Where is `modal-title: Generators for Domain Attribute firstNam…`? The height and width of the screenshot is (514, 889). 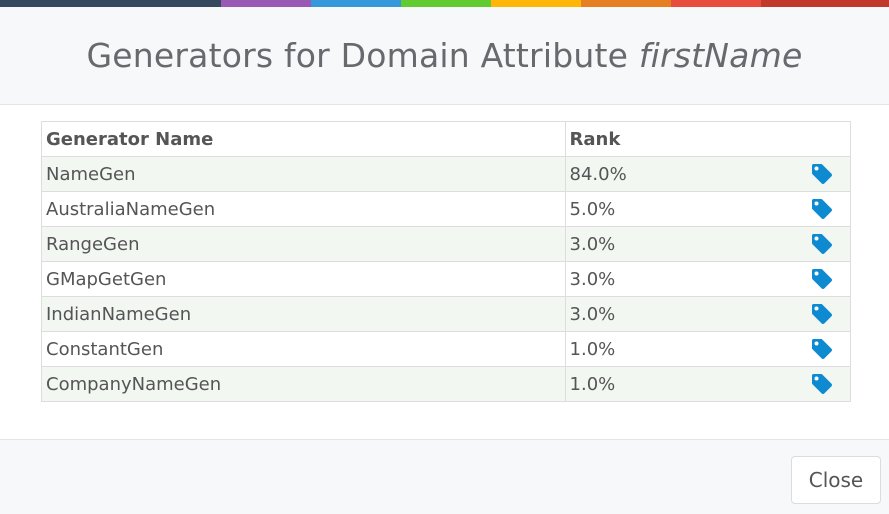
modal-title: Generators for Domain Attribute firstNam… is located at coordinates (445, 55).